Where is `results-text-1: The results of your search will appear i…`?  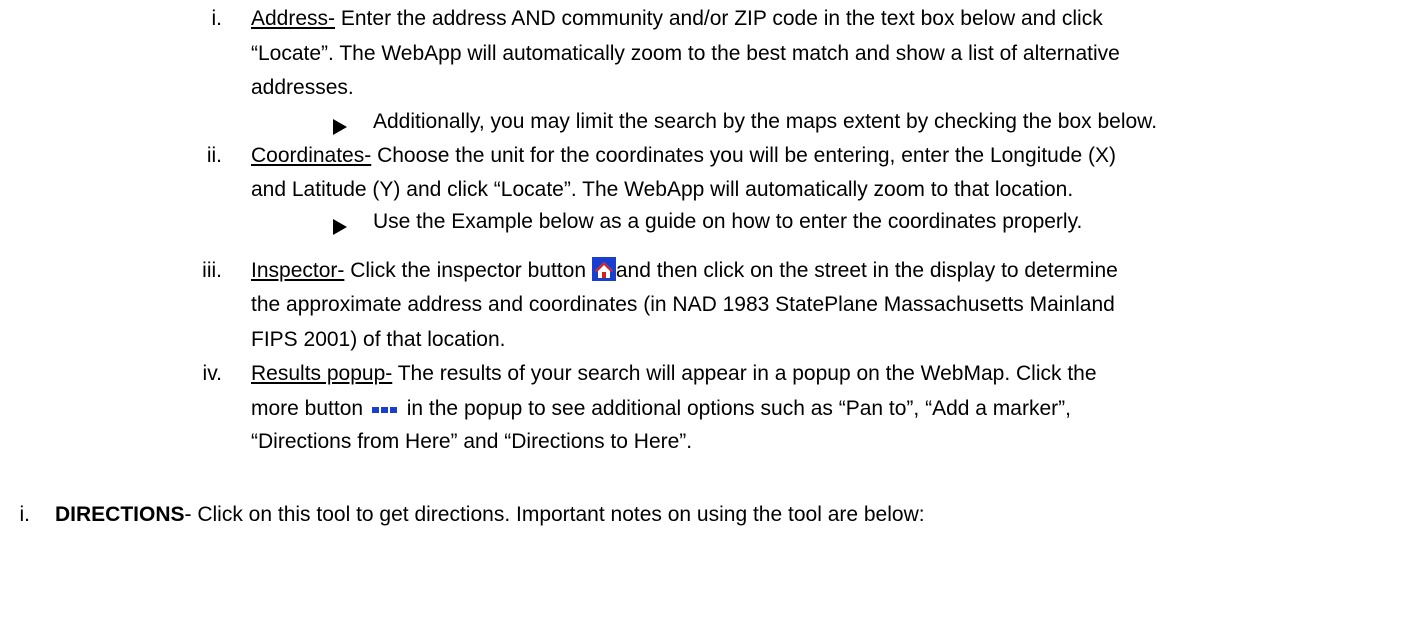 results-text-1: The results of your search will appear i… is located at coordinates (744, 373).